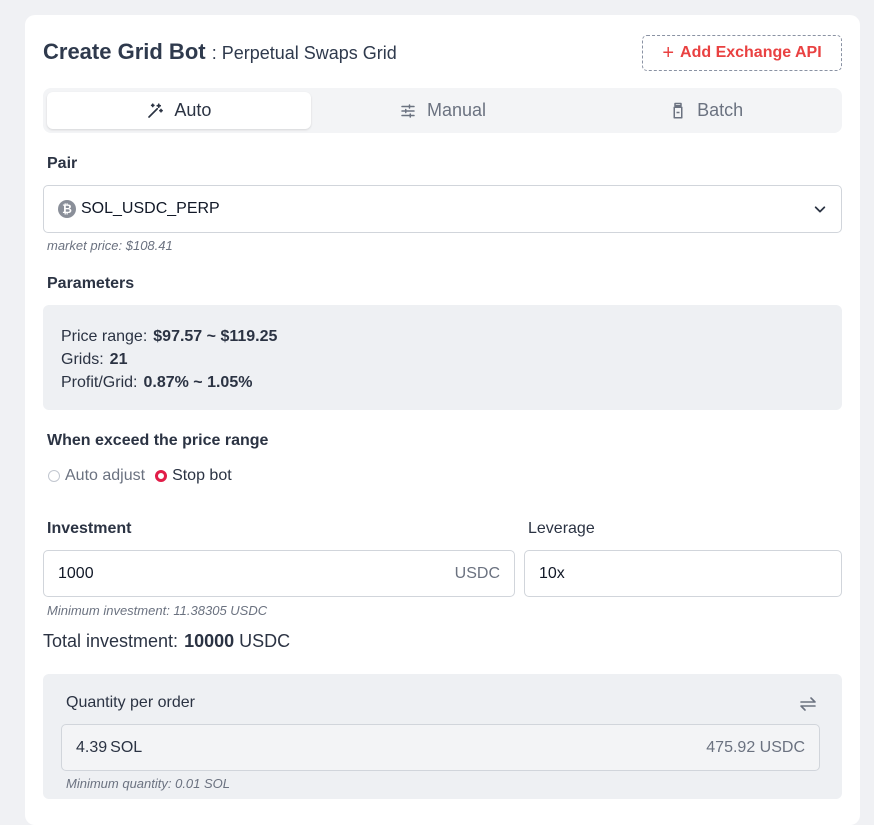 The width and height of the screenshot is (874, 825). Describe the element at coordinates (161, 476) in the screenshot. I see `radio-dot-selected` at that location.